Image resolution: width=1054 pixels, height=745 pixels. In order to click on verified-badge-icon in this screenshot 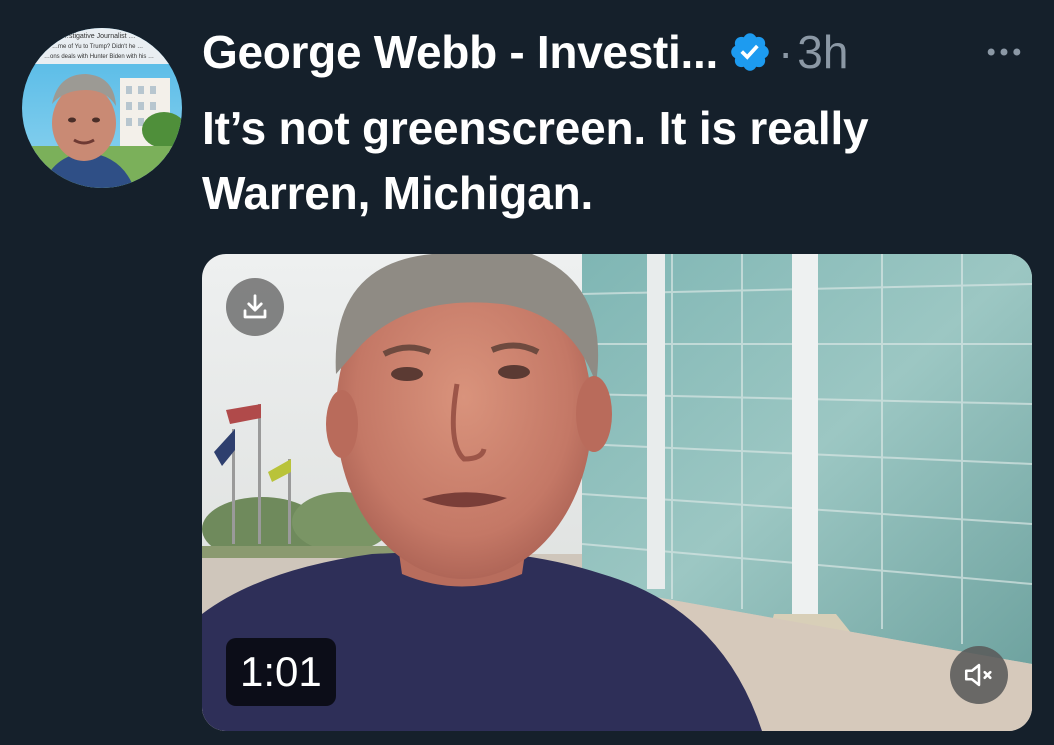, I will do `click(750, 52)`.